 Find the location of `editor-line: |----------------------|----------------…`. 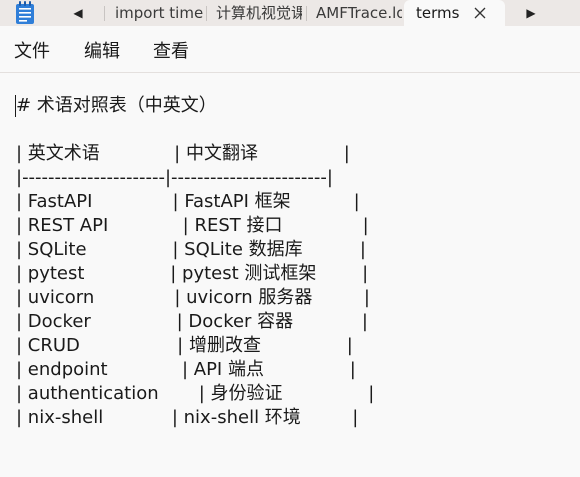

editor-line: |----------------------|----------------… is located at coordinates (174, 177).